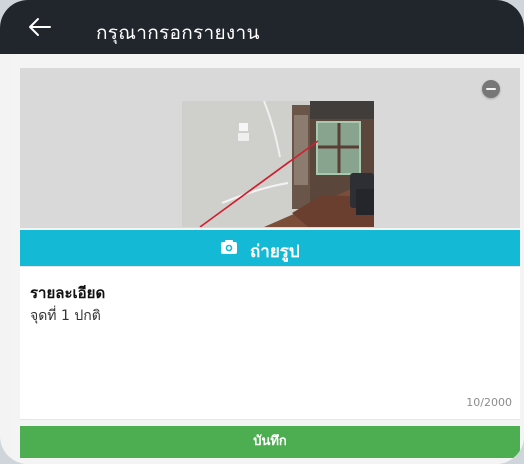 The height and width of the screenshot is (464, 524). I want to click on minus-circle-icon, so click(491, 89).